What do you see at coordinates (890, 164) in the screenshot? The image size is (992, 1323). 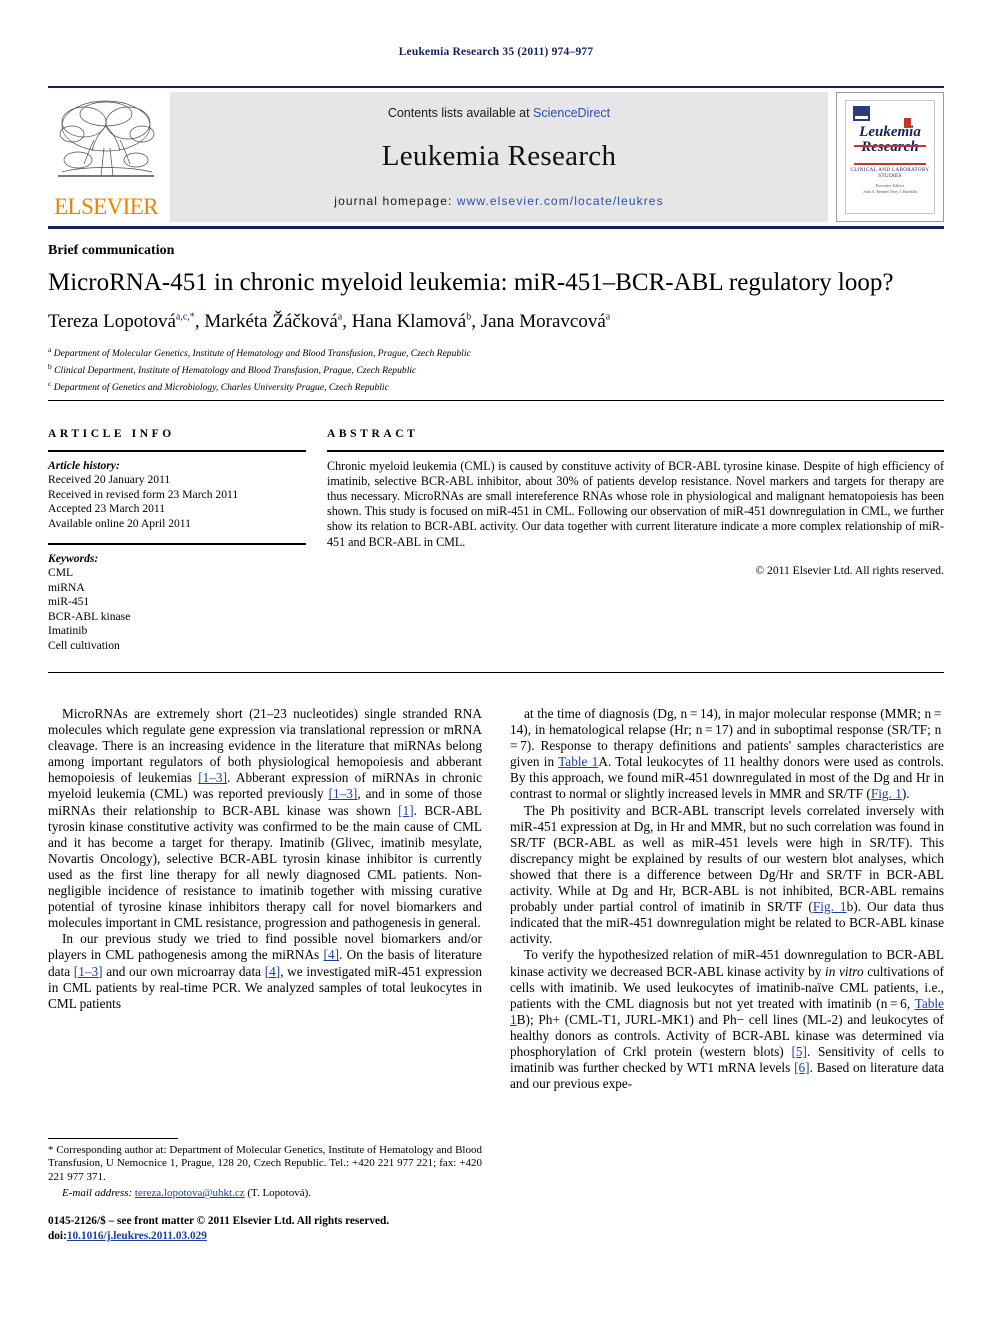 I see `cover-rule-bottom` at bounding box center [890, 164].